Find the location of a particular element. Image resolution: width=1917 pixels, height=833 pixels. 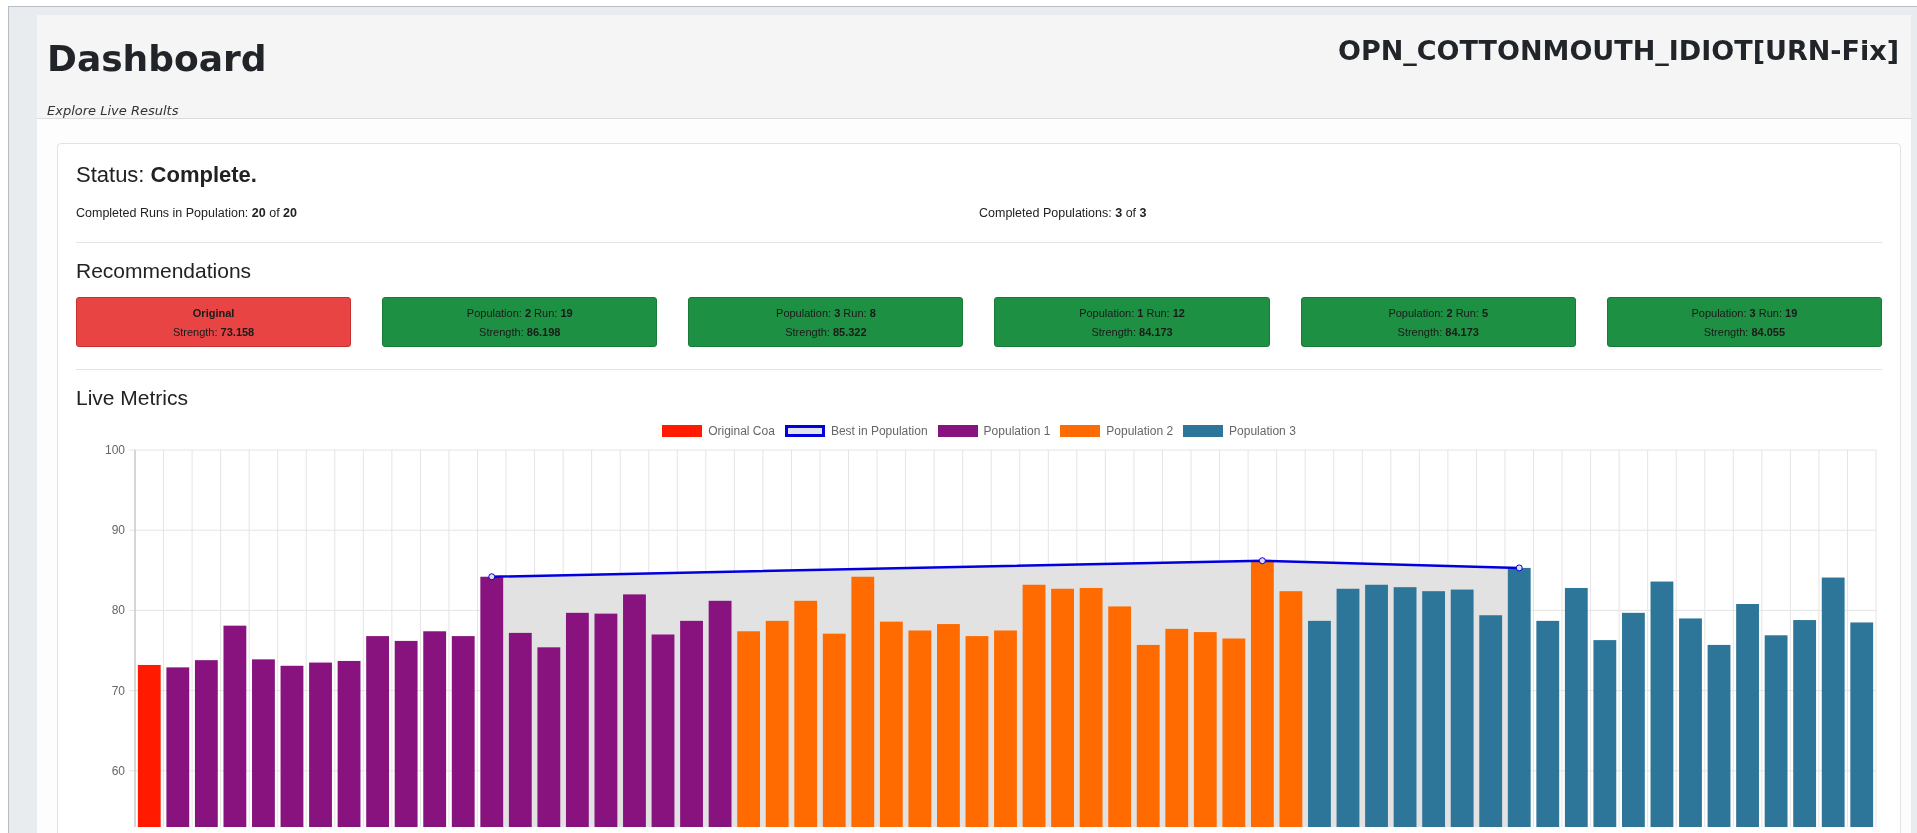

y-axis-label: 70 is located at coordinates (118, 690).